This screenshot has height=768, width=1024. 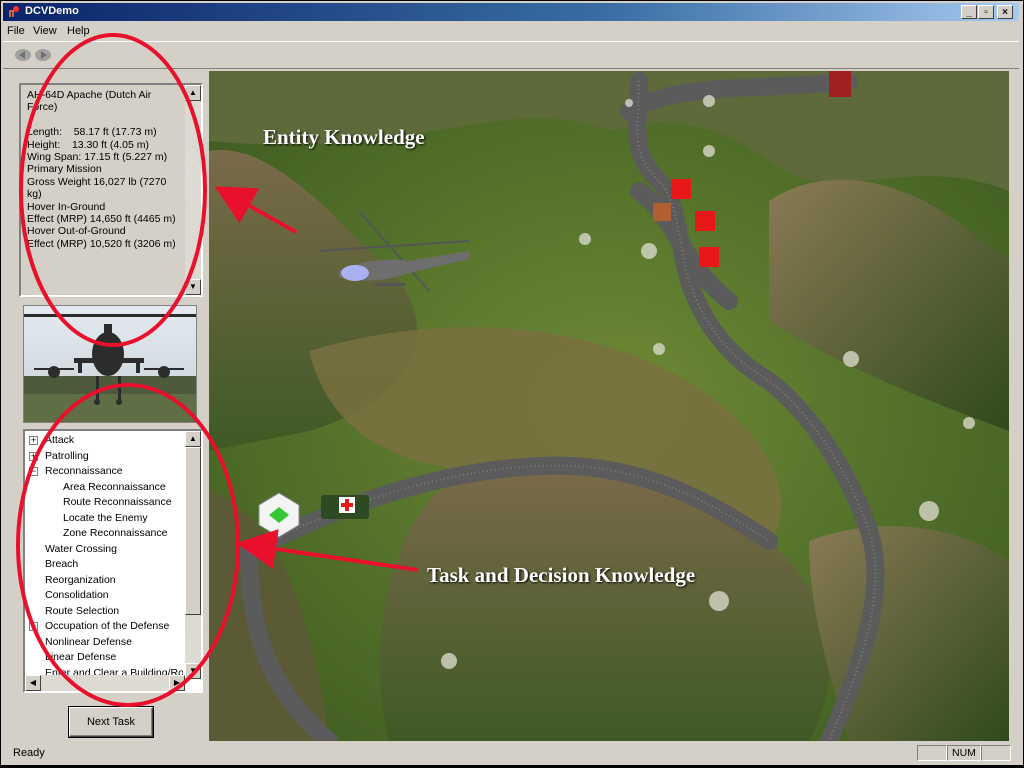 I want to click on task-tree-item-label: Locate the Enemy, so click(x=105, y=517).